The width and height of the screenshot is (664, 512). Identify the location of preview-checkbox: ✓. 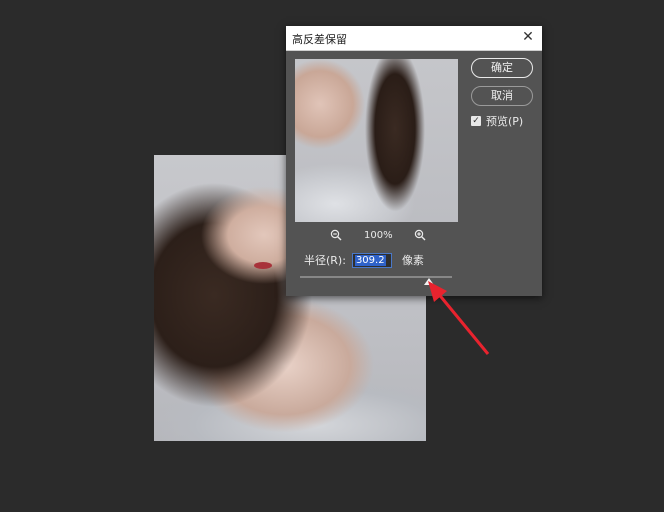
(476, 121).